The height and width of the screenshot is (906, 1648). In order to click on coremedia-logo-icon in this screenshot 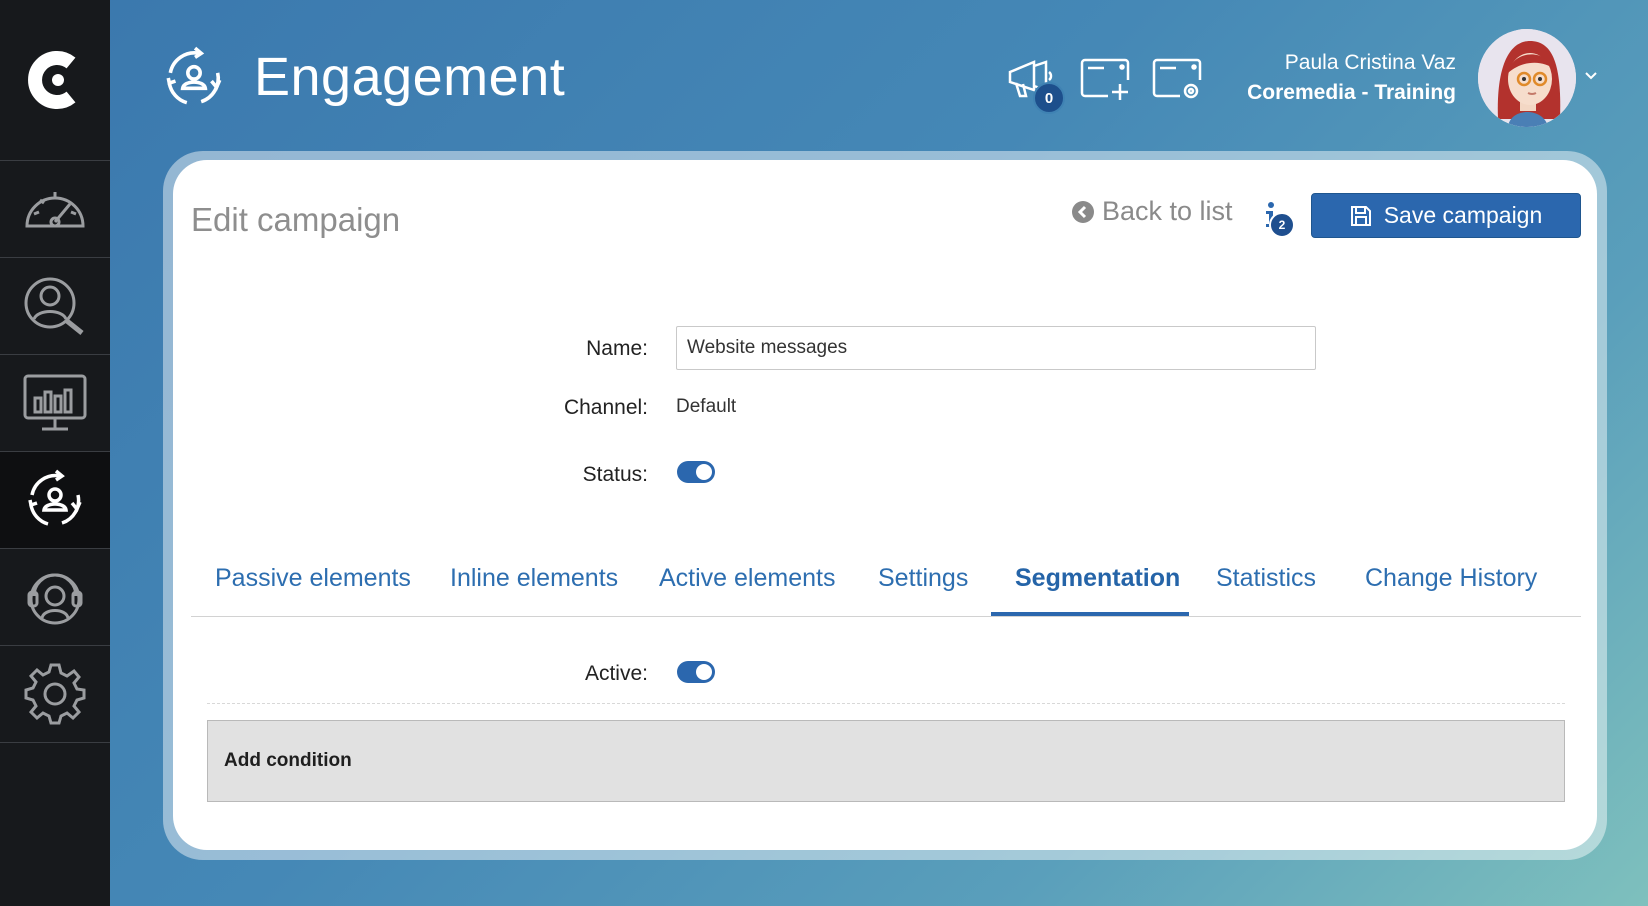, I will do `click(52, 80)`.